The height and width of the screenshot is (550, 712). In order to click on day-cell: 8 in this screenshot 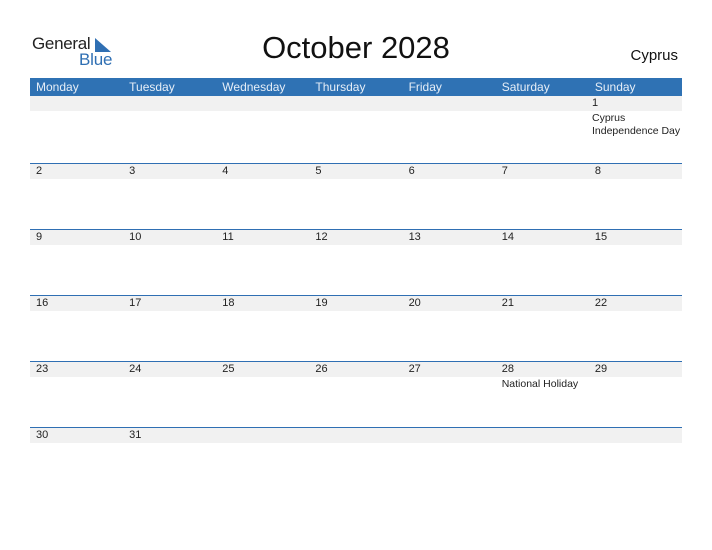, I will do `click(635, 196)`.